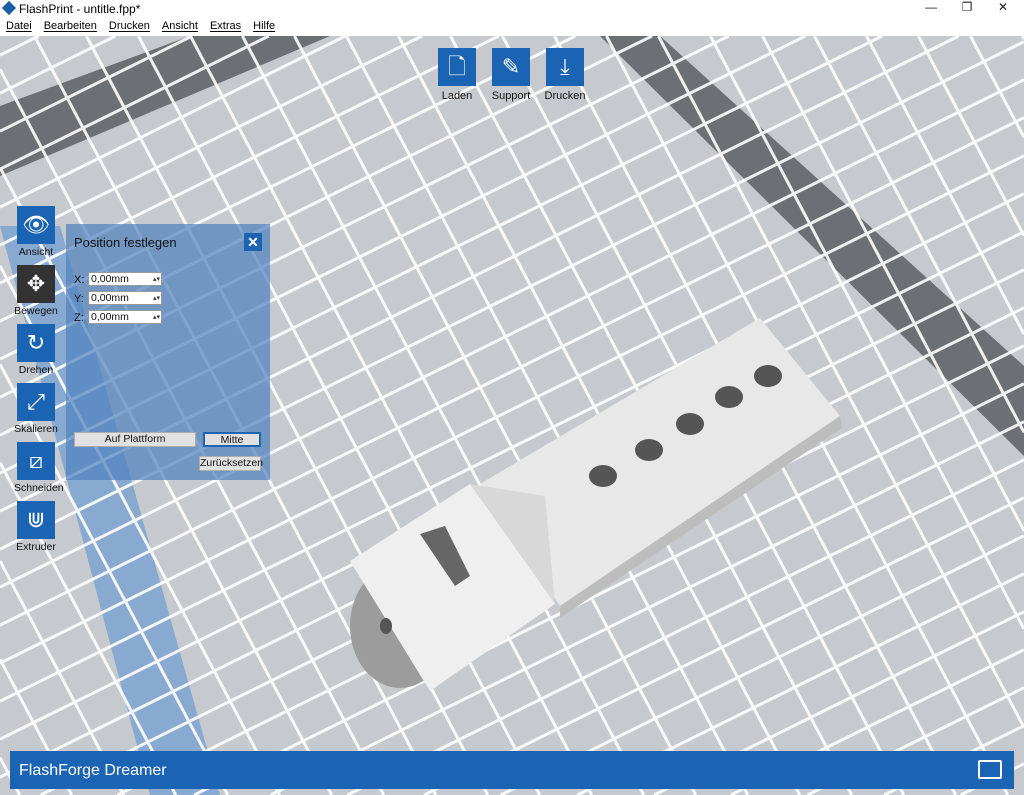 This screenshot has height=795, width=1024. Describe the element at coordinates (512, 27) in the screenshot. I see `menu-bar: Datei Bearbeiten Drucken Ansicht Extras Hilfe` at that location.